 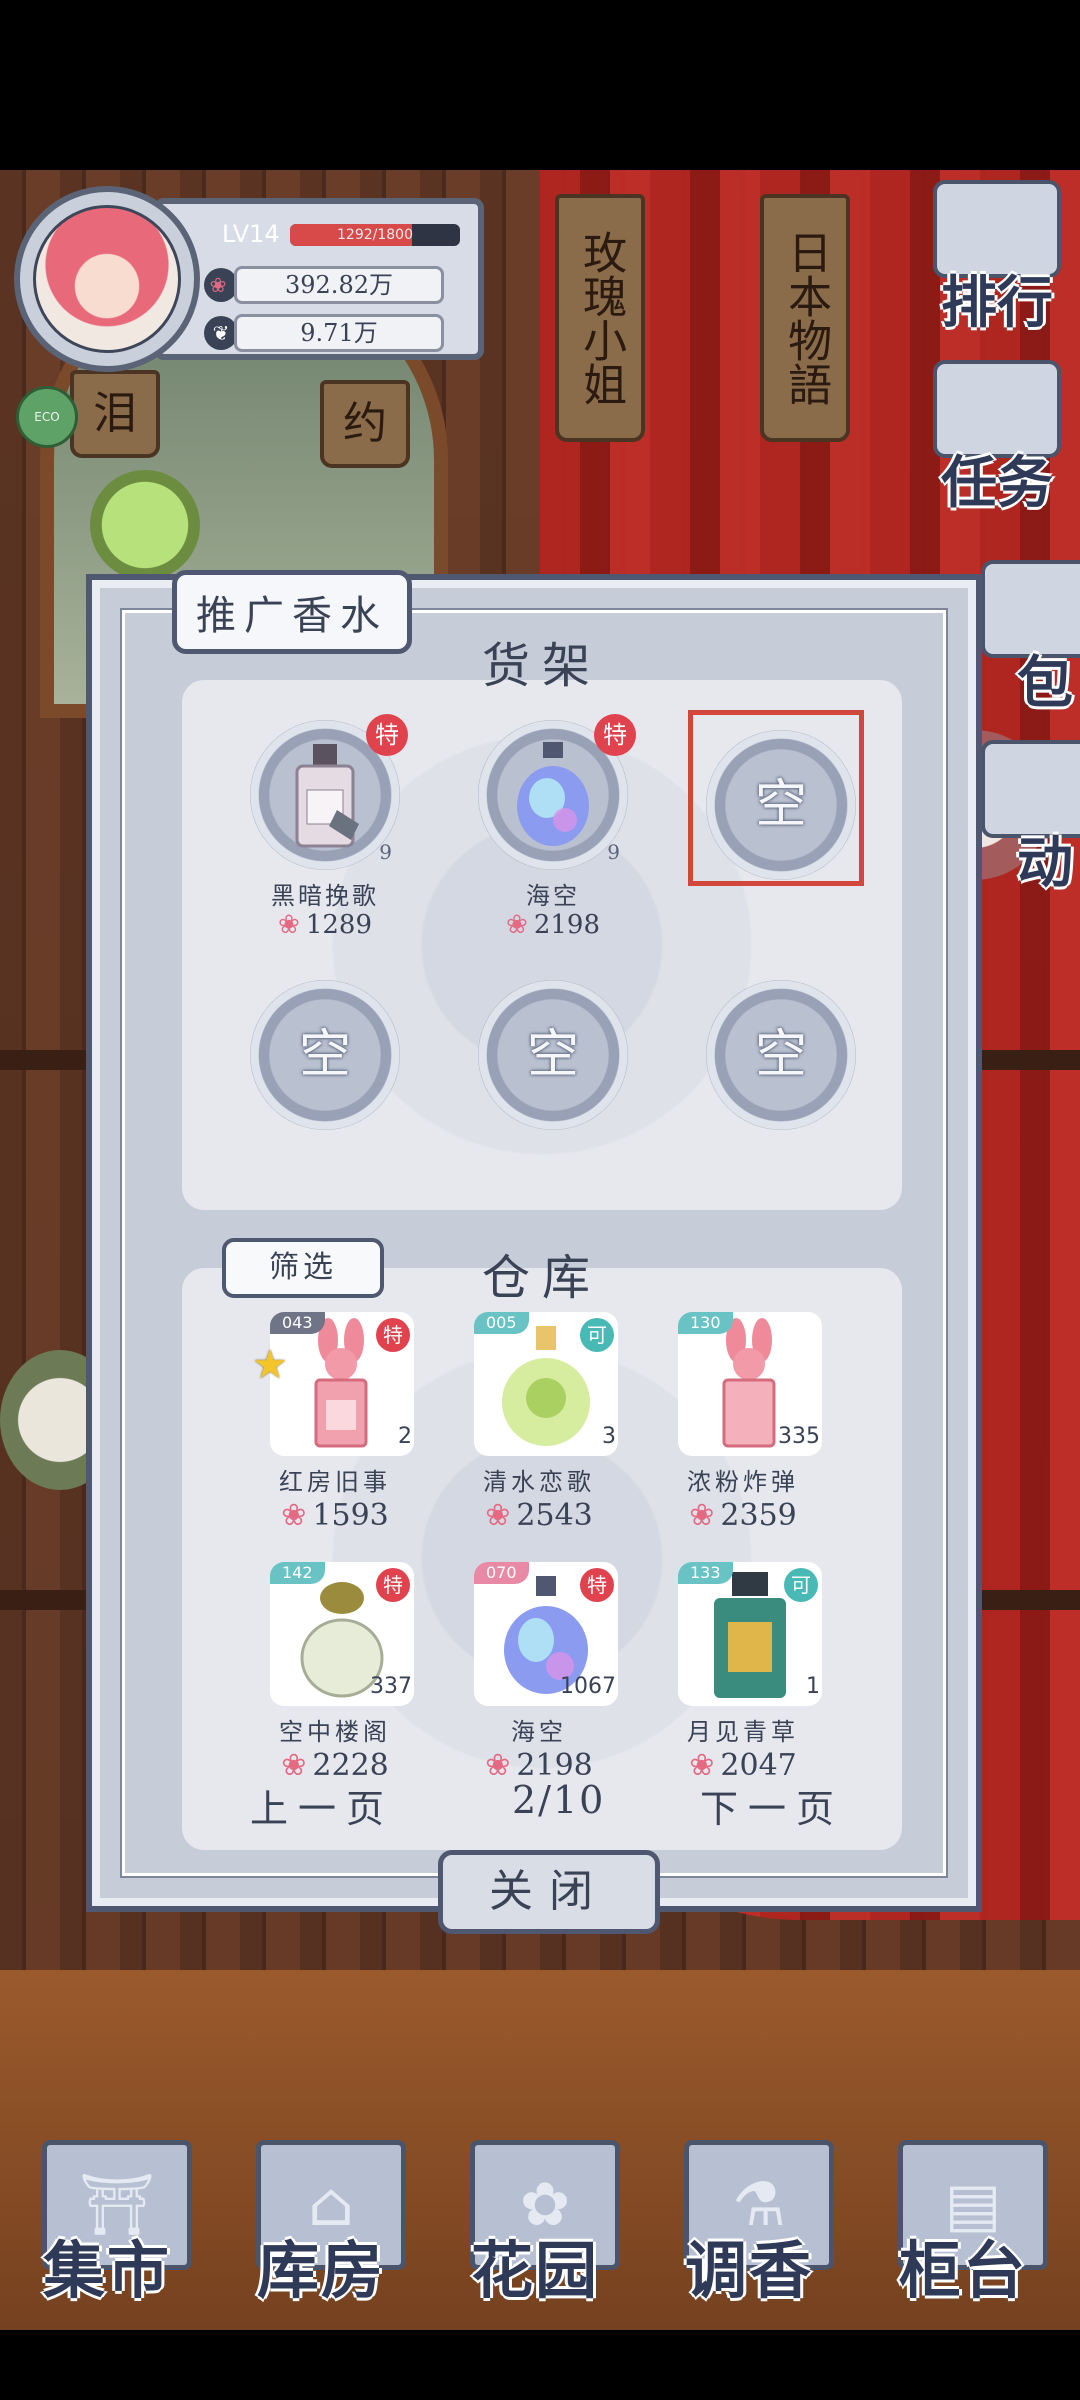 I want to click on event-icon, so click(x=1030, y=789).